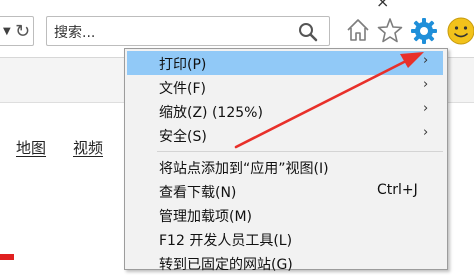 Image resolution: width=474 pixels, height=275 pixels. I want to click on menu-item-label: 将站点添加到“应用”视图(I), so click(244, 169).